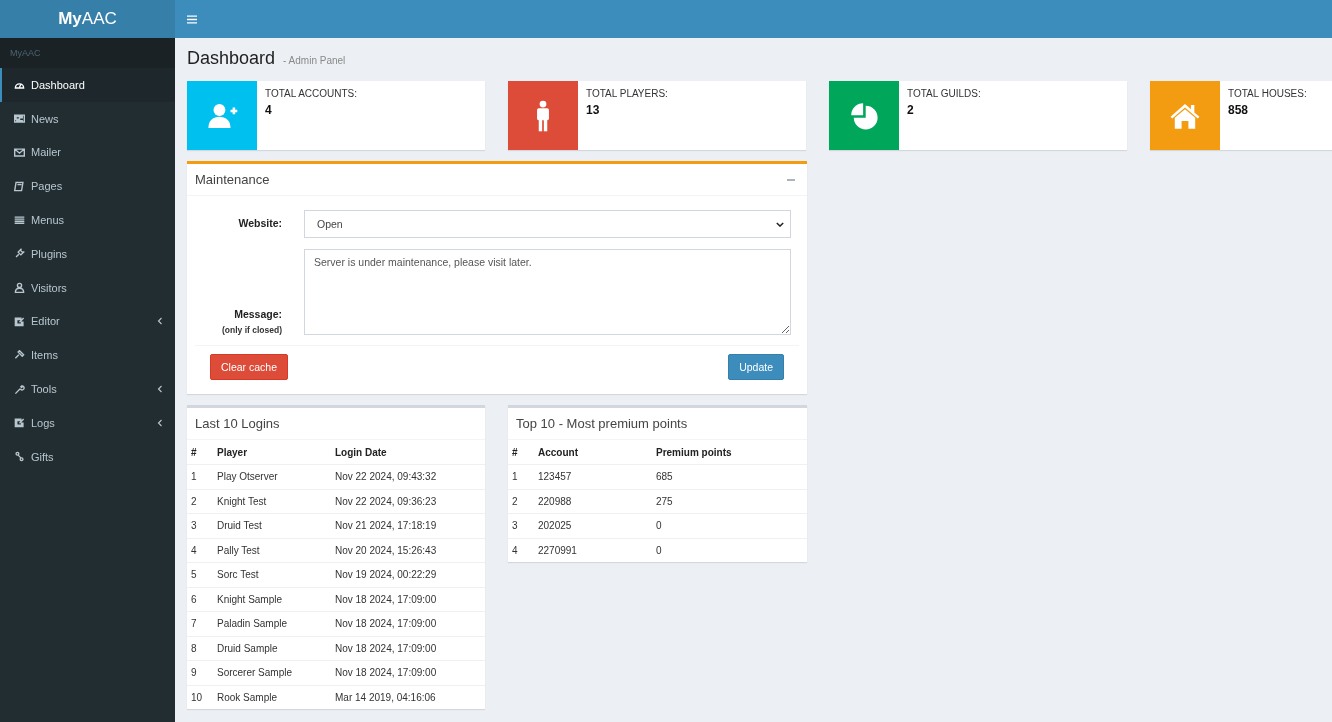  I want to click on sidebar-item: Menus, so click(87, 220).